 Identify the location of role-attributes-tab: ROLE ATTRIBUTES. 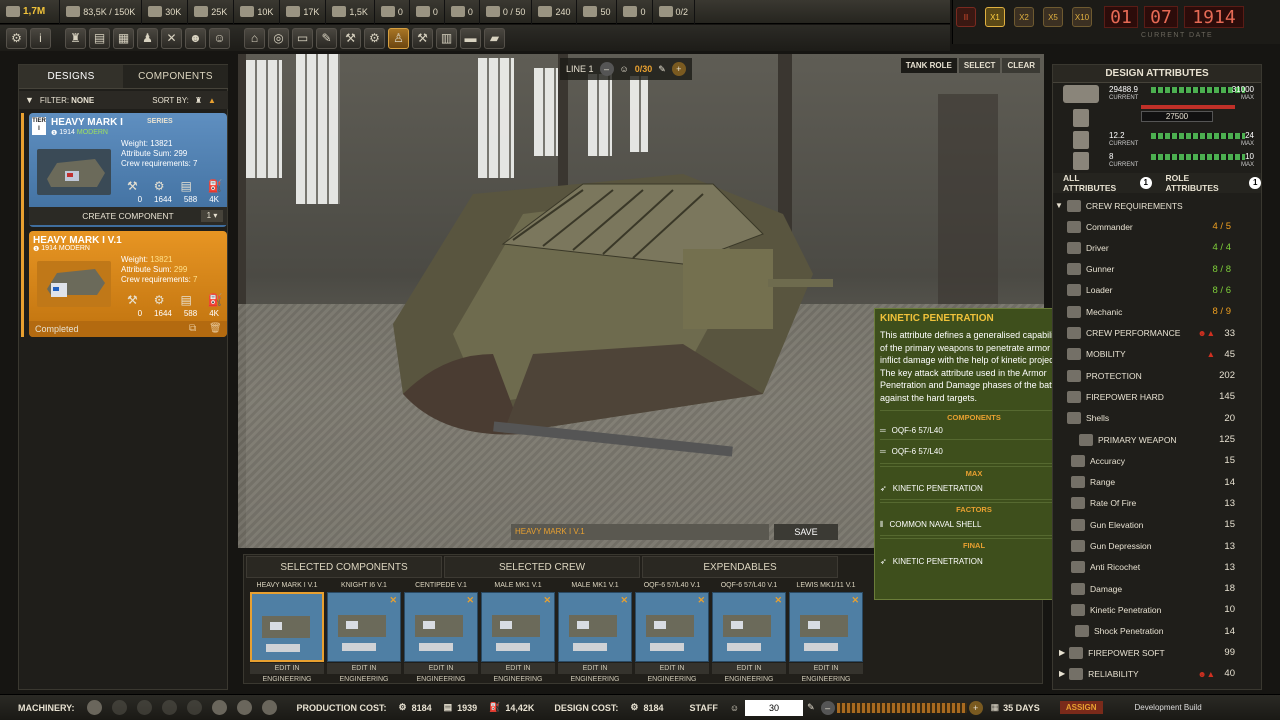
(1204, 183).